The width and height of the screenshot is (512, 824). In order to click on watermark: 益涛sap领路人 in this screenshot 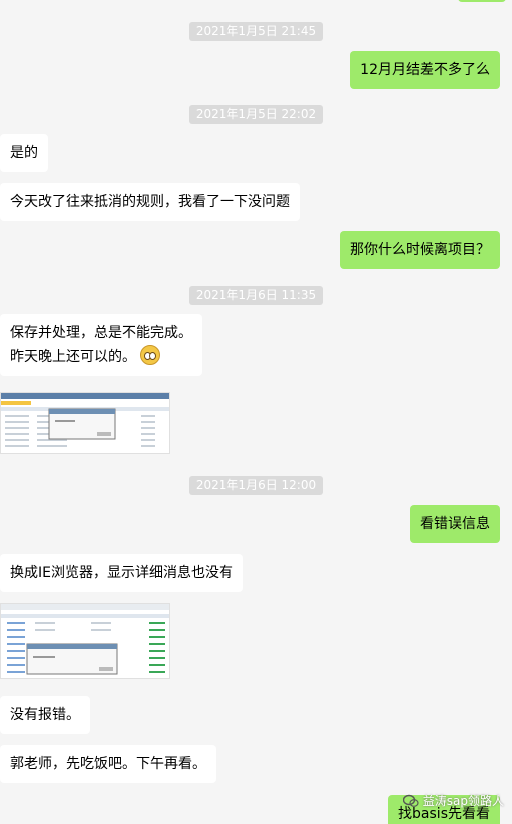, I will do `click(453, 800)`.